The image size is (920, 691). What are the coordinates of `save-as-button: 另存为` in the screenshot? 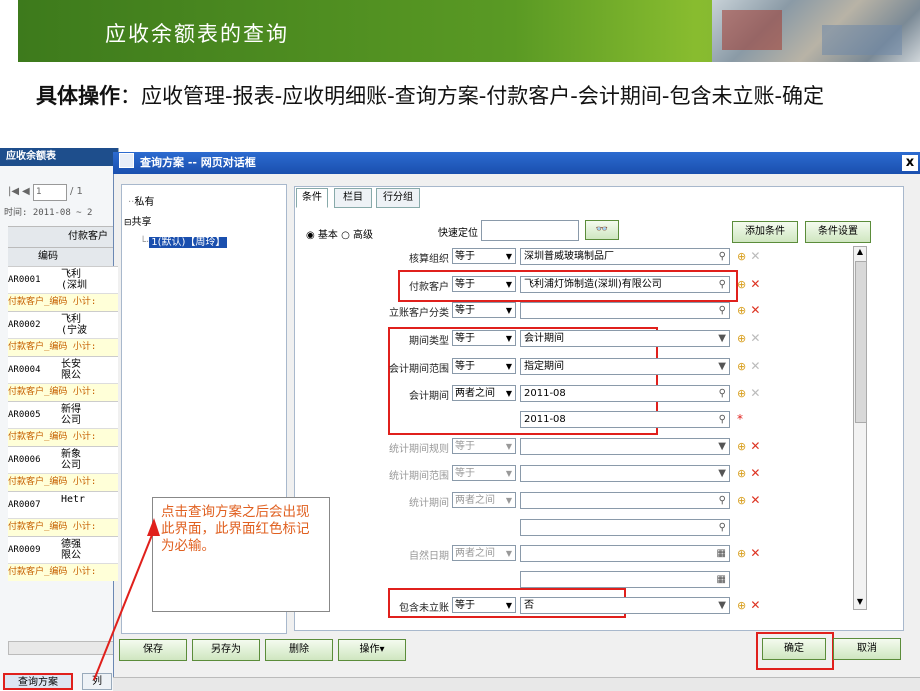 It's located at (226, 650).